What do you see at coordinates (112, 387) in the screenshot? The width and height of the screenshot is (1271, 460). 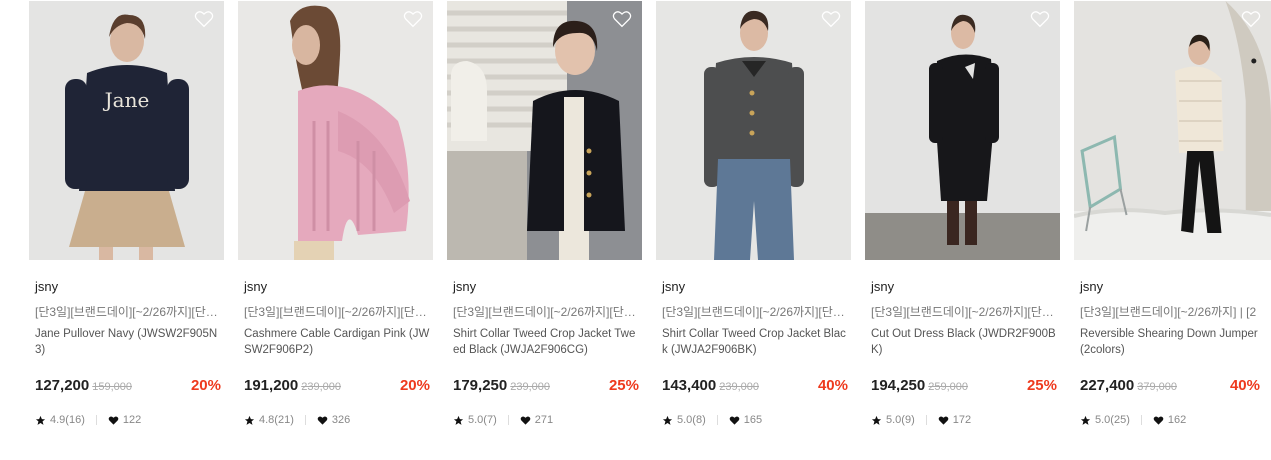 I see `original-price: 159,000` at bounding box center [112, 387].